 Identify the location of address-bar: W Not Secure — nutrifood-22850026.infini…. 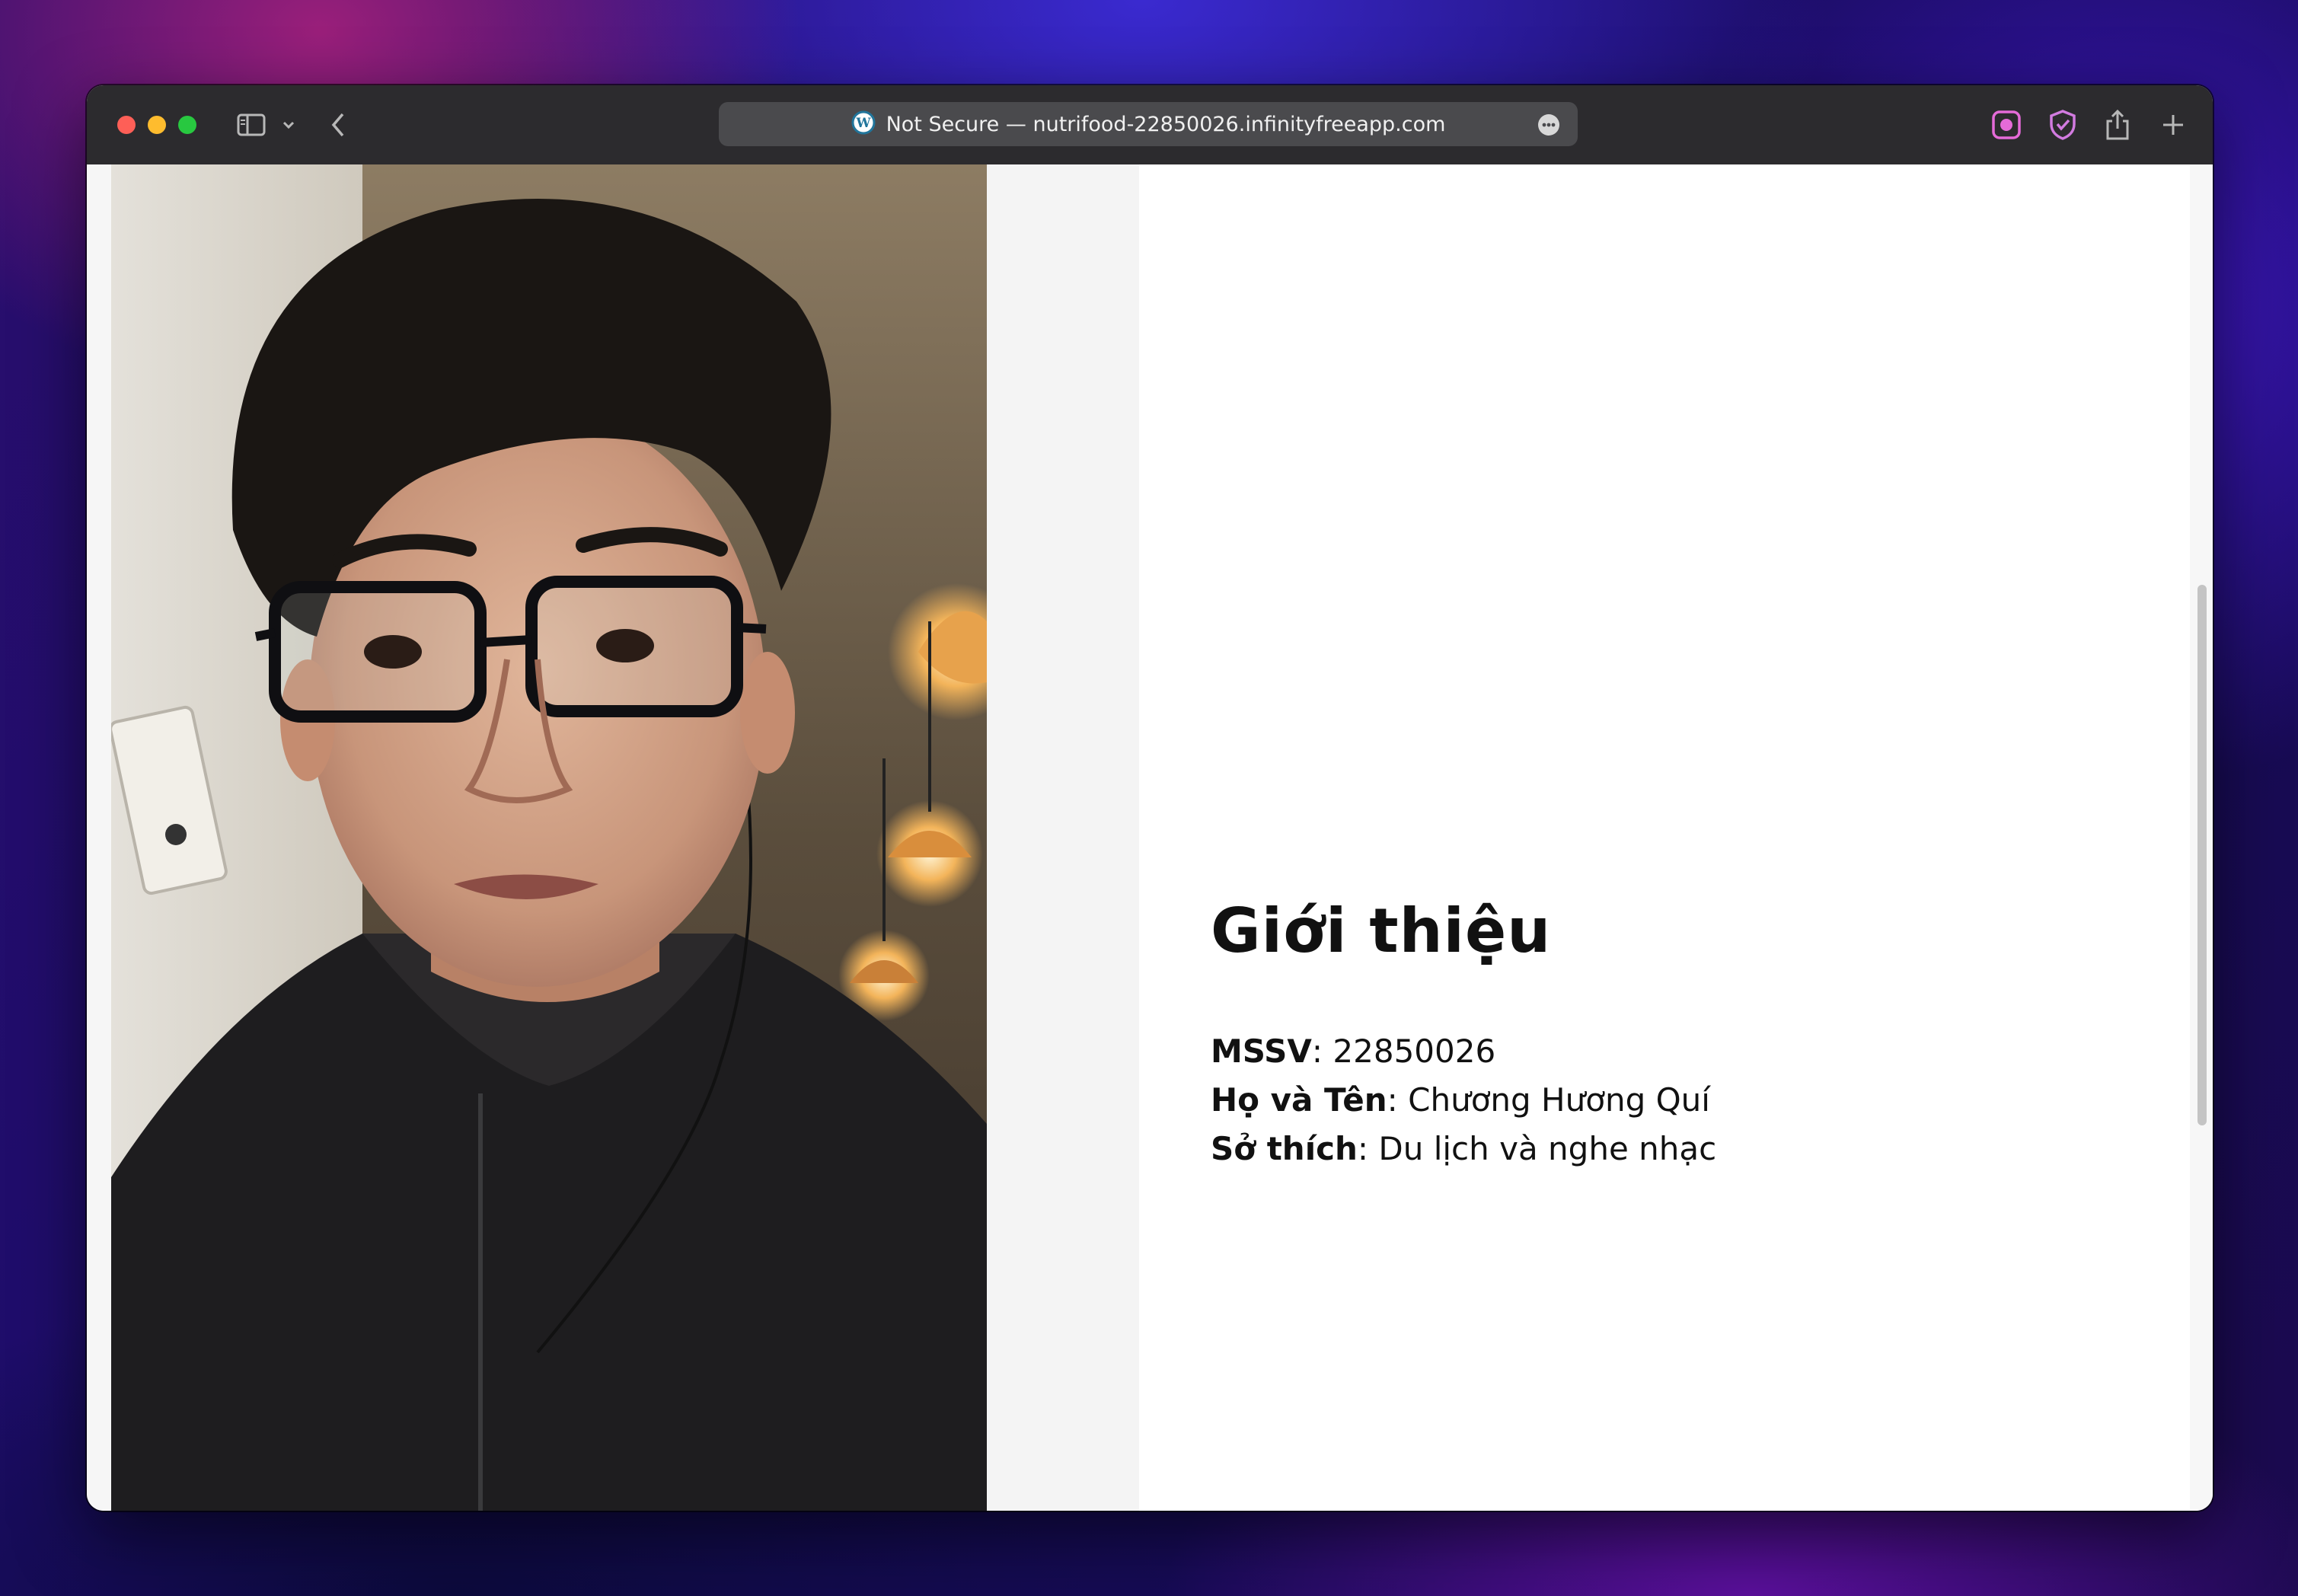
(1148, 124).